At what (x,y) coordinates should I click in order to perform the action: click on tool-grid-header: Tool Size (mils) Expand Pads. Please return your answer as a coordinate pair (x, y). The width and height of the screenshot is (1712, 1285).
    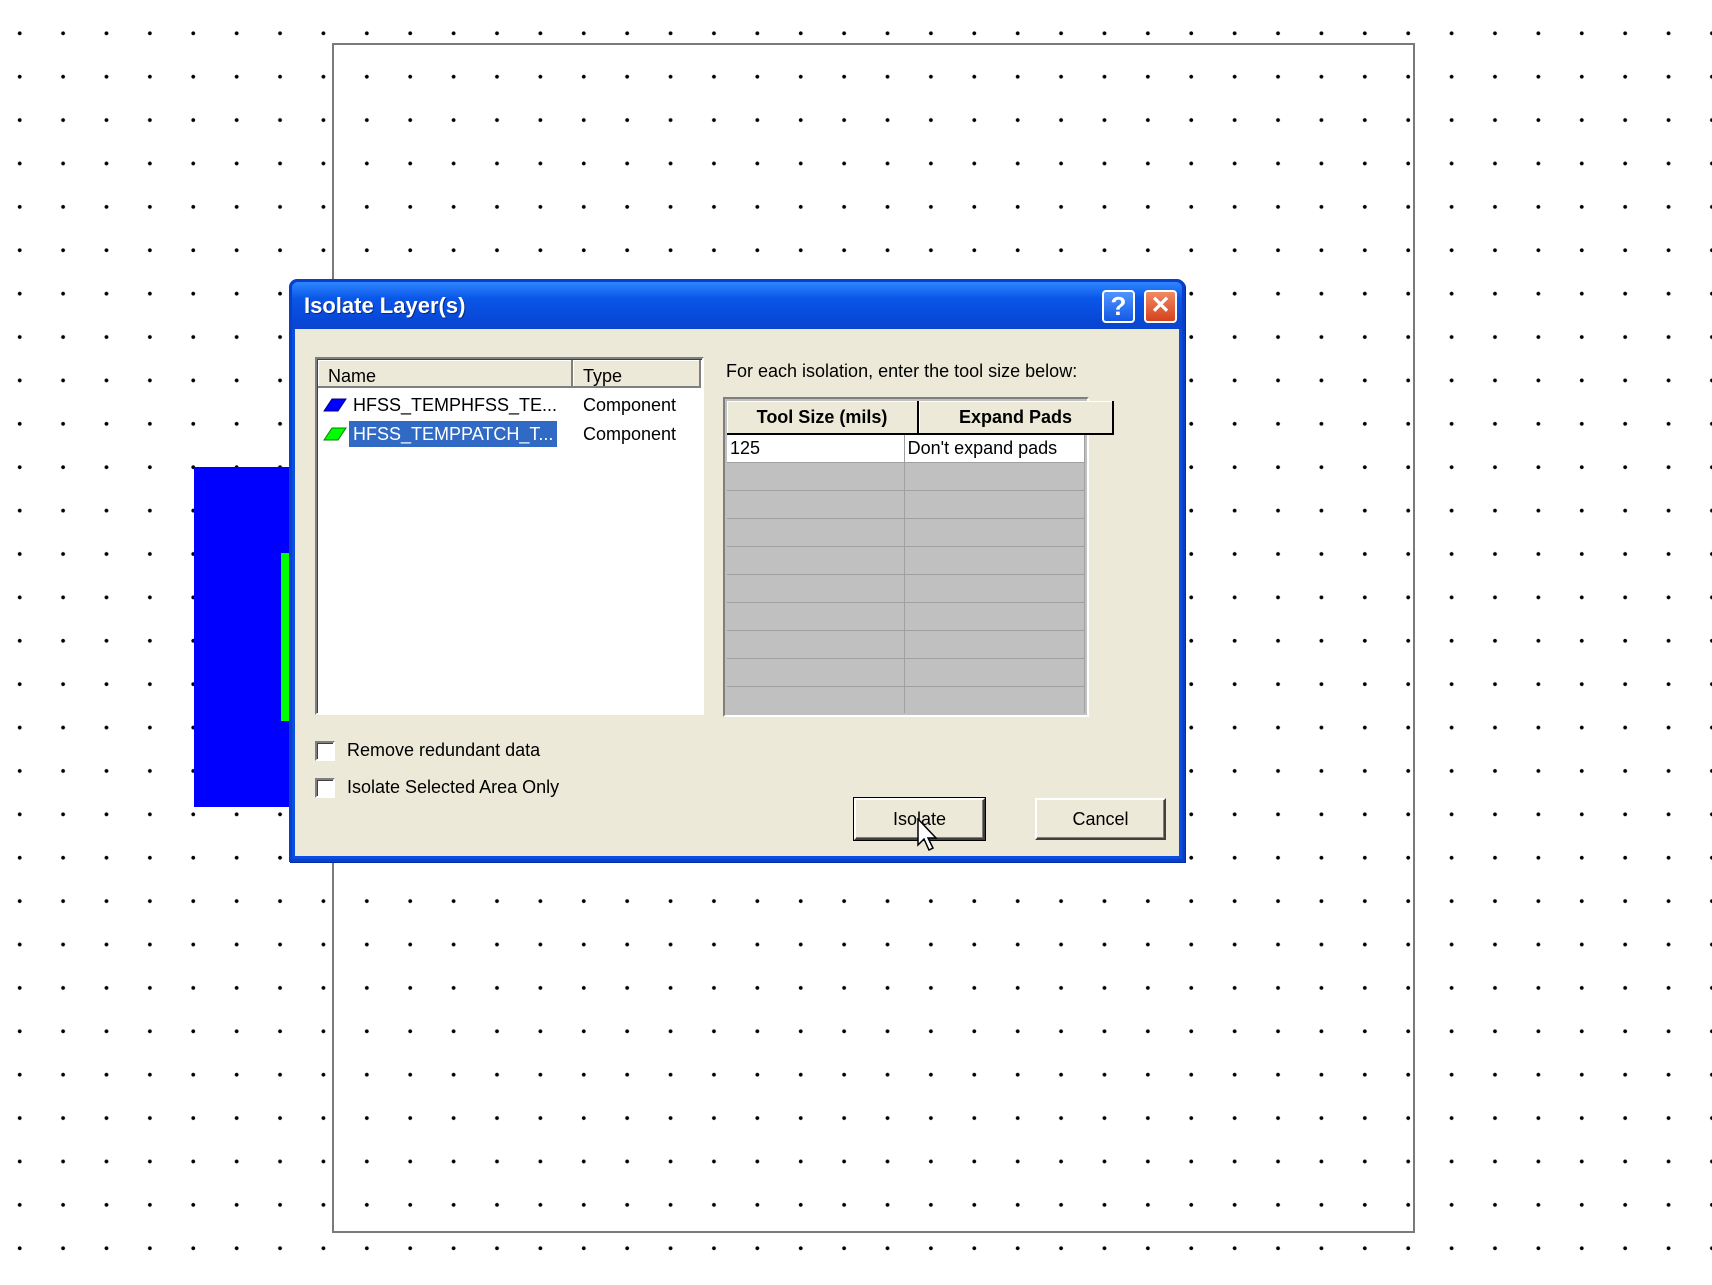
    Looking at the image, I should click on (920, 418).